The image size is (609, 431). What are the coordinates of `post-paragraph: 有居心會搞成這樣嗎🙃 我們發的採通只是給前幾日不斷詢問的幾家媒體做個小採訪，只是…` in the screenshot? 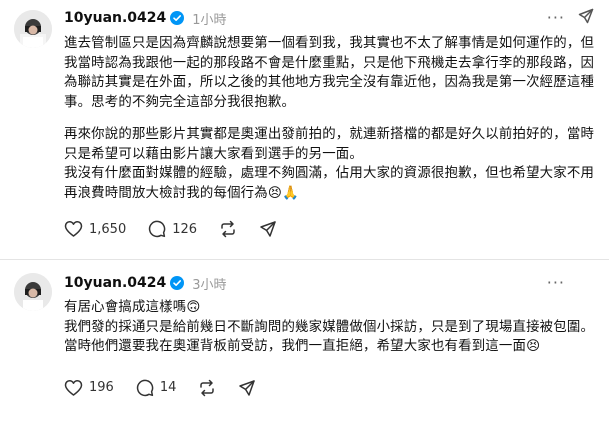 It's located at (329, 327).